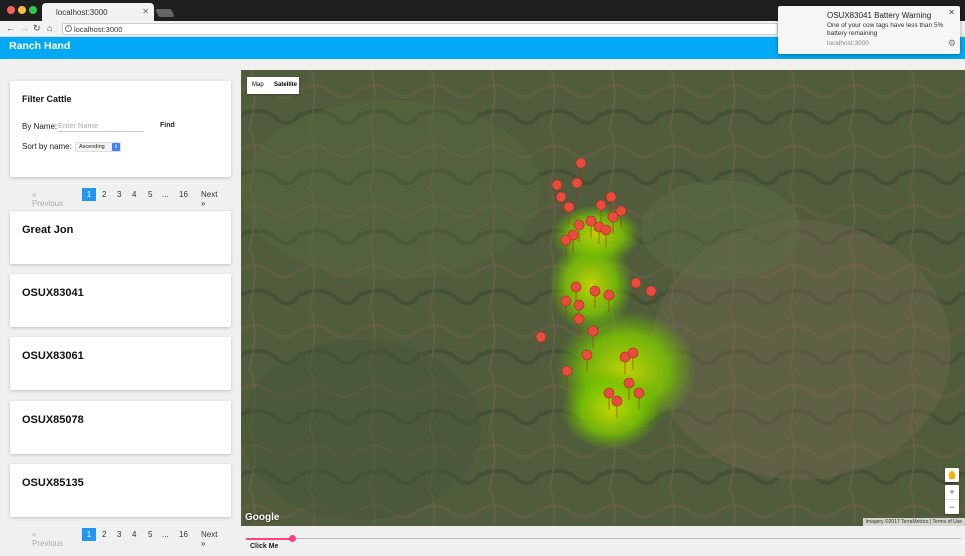 This screenshot has width=965, height=556. What do you see at coordinates (120, 427) in the screenshot?
I see `cattle-card: OSUX85078` at bounding box center [120, 427].